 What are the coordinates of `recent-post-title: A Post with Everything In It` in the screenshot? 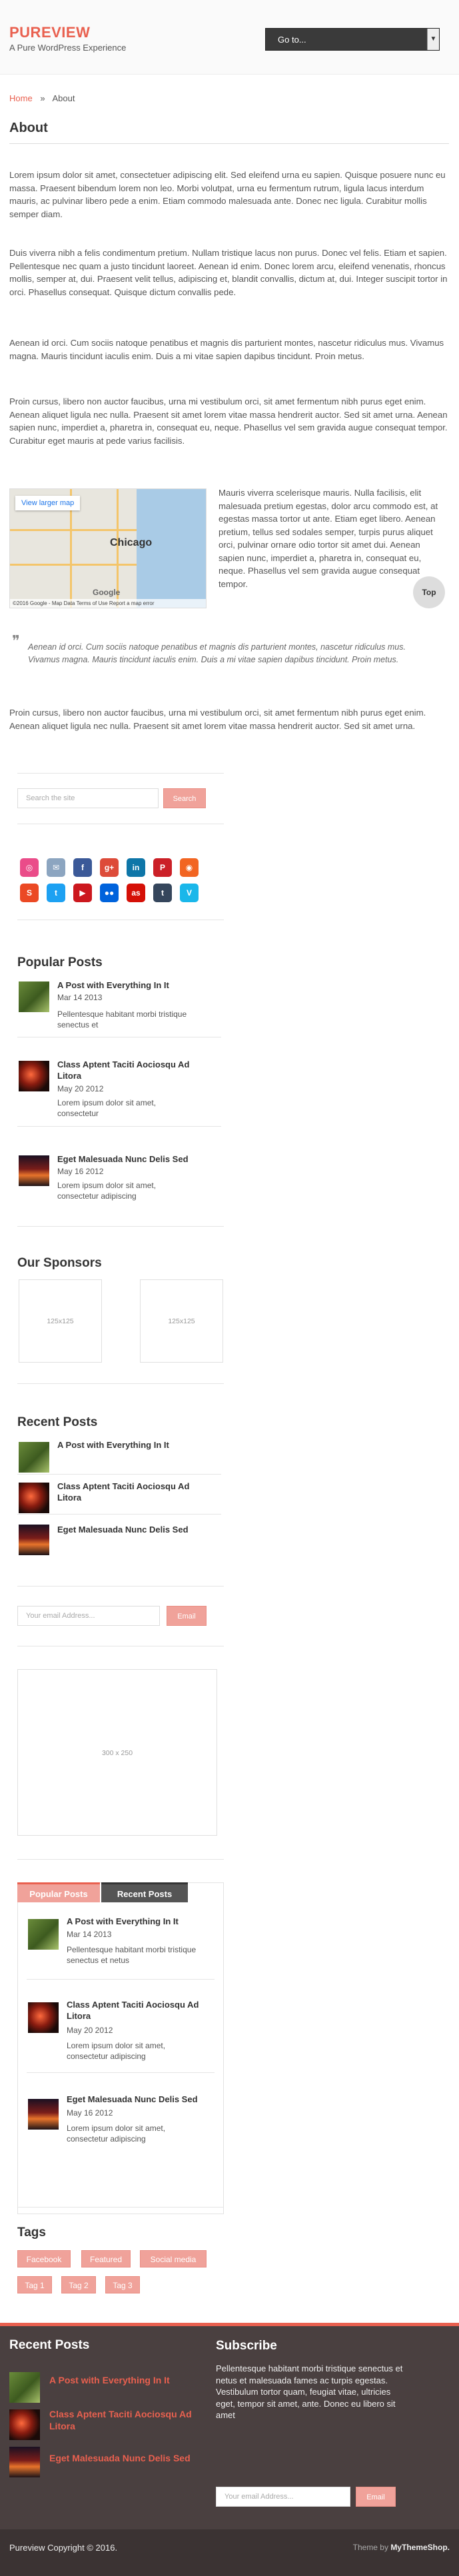 It's located at (137, 1445).